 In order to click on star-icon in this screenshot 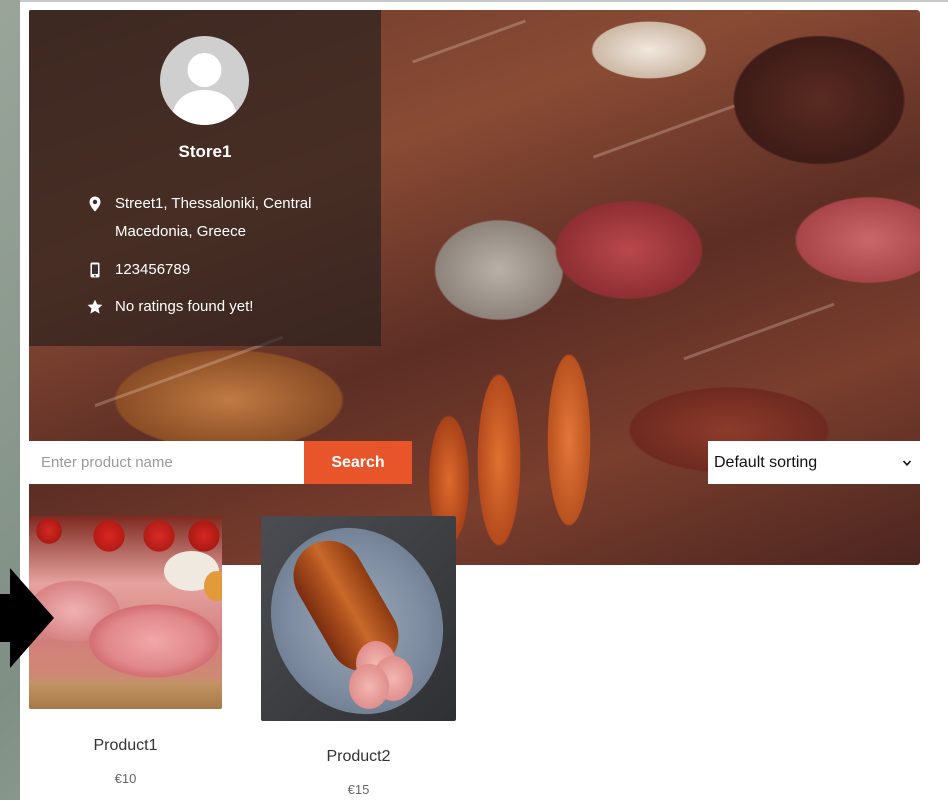, I will do `click(95, 306)`.